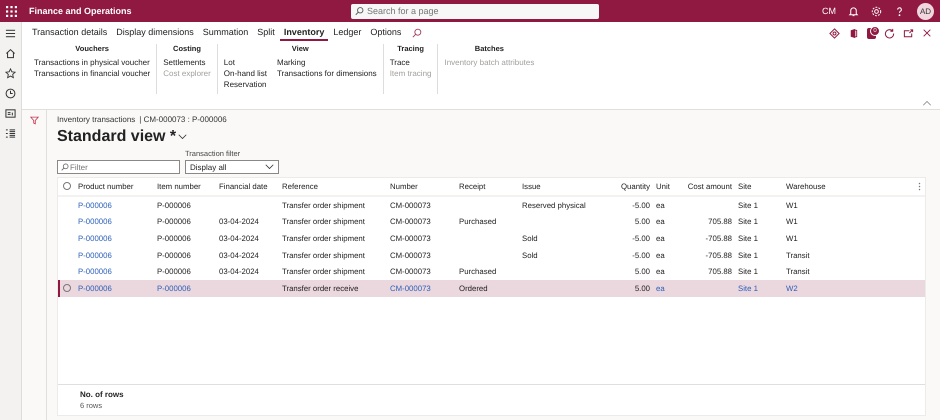  Describe the element at coordinates (245, 84) in the screenshot. I see `ribbon-command: Reservation` at that location.